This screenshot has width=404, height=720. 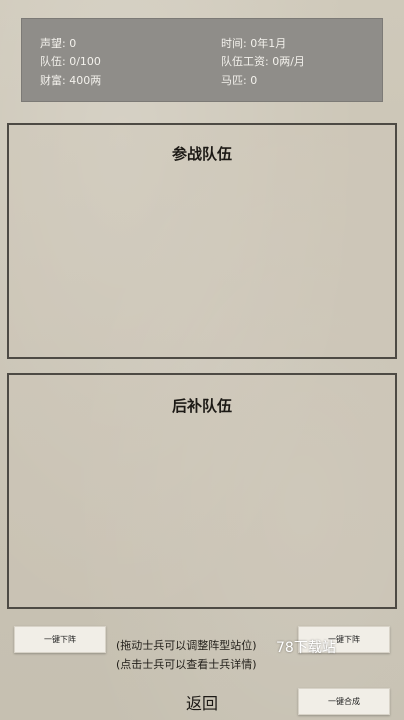 What do you see at coordinates (254, 80) in the screenshot?
I see `horses-value: 0` at bounding box center [254, 80].